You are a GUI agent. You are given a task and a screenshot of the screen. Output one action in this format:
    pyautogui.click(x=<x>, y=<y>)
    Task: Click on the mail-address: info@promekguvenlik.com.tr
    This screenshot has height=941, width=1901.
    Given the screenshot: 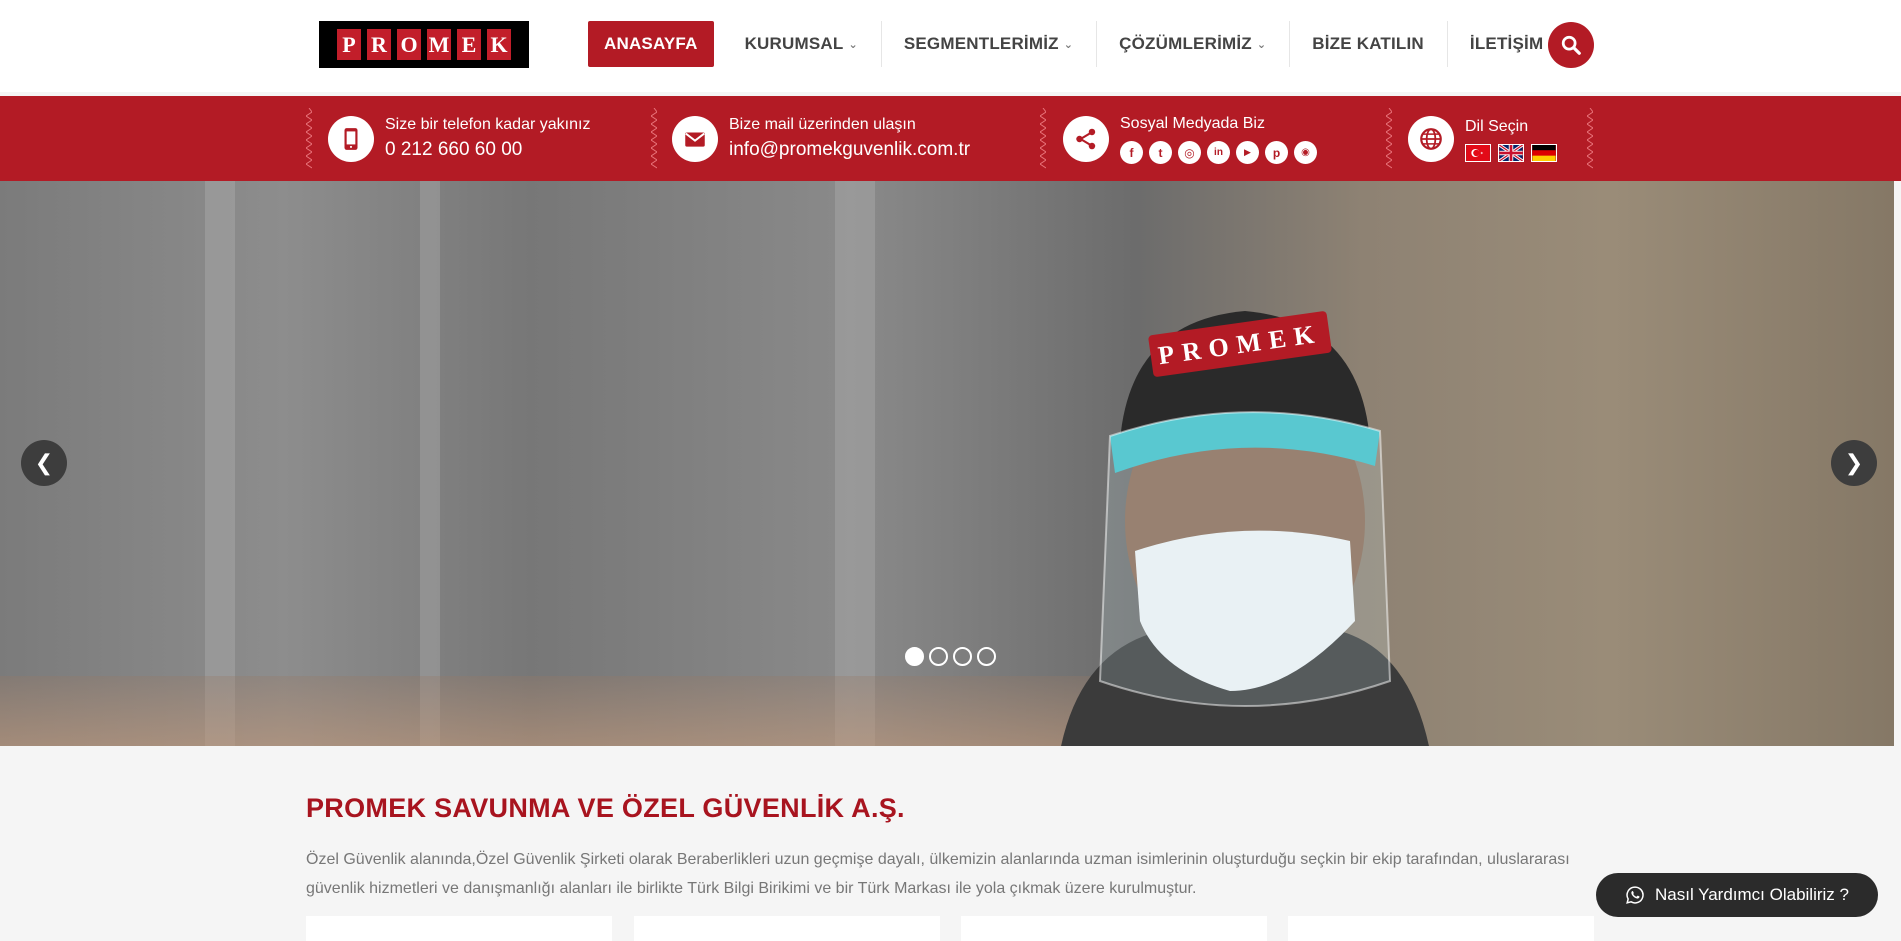 What is the action you would take?
    pyautogui.click(x=849, y=150)
    